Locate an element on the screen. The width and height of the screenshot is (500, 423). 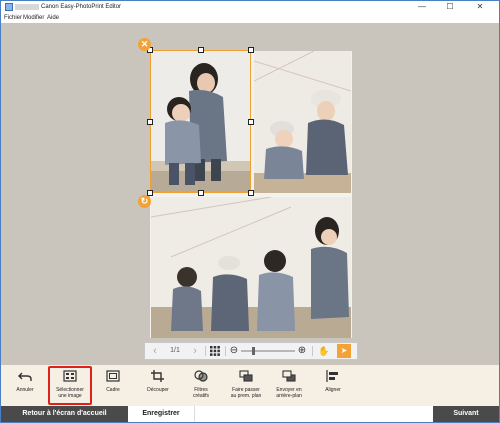
maximize-button: ☐ is located at coordinates (450, 7).